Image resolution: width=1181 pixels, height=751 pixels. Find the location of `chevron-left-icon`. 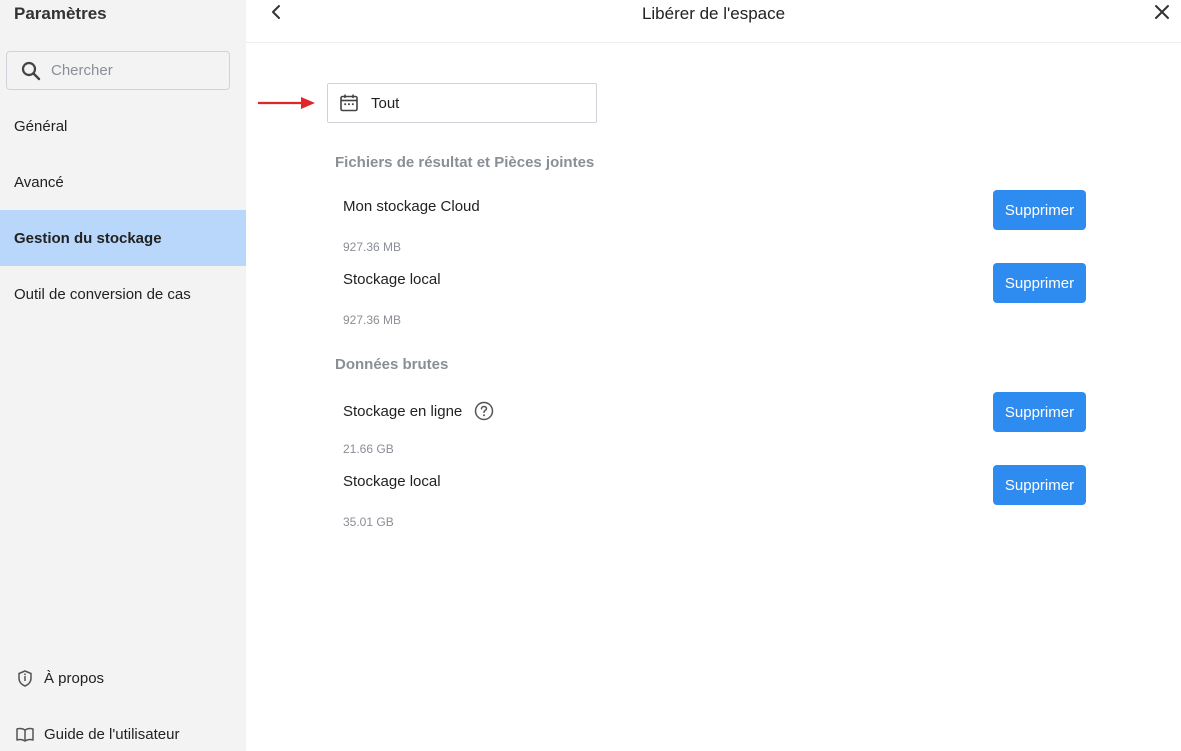

chevron-left-icon is located at coordinates (276, 14).